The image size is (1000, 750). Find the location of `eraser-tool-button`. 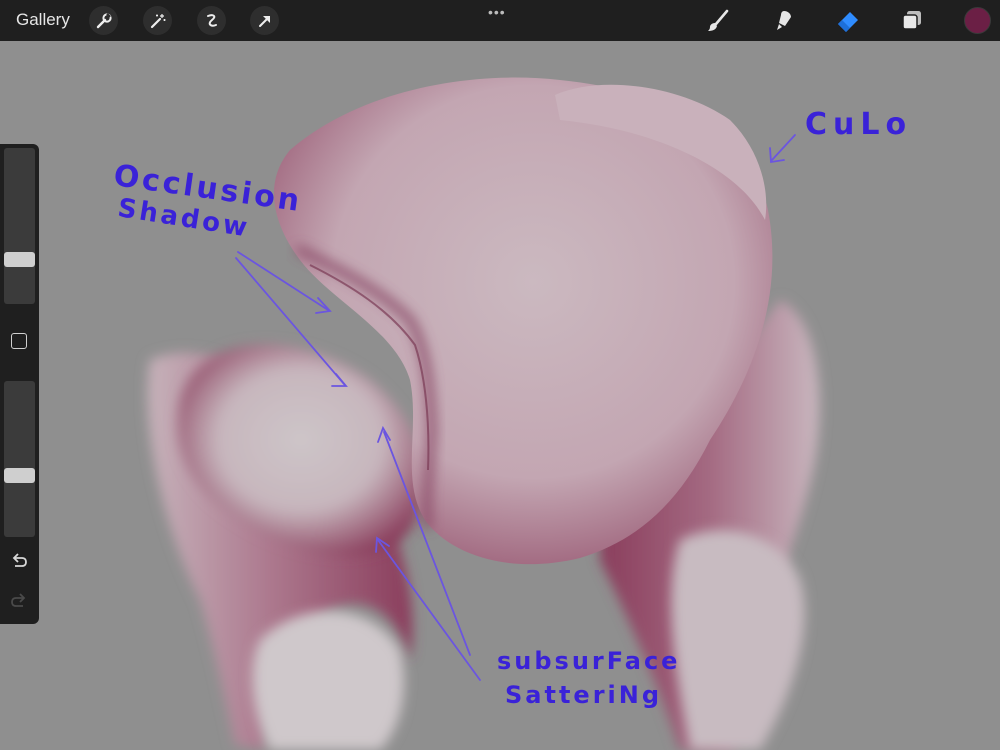

eraser-tool-button is located at coordinates (848, 21).